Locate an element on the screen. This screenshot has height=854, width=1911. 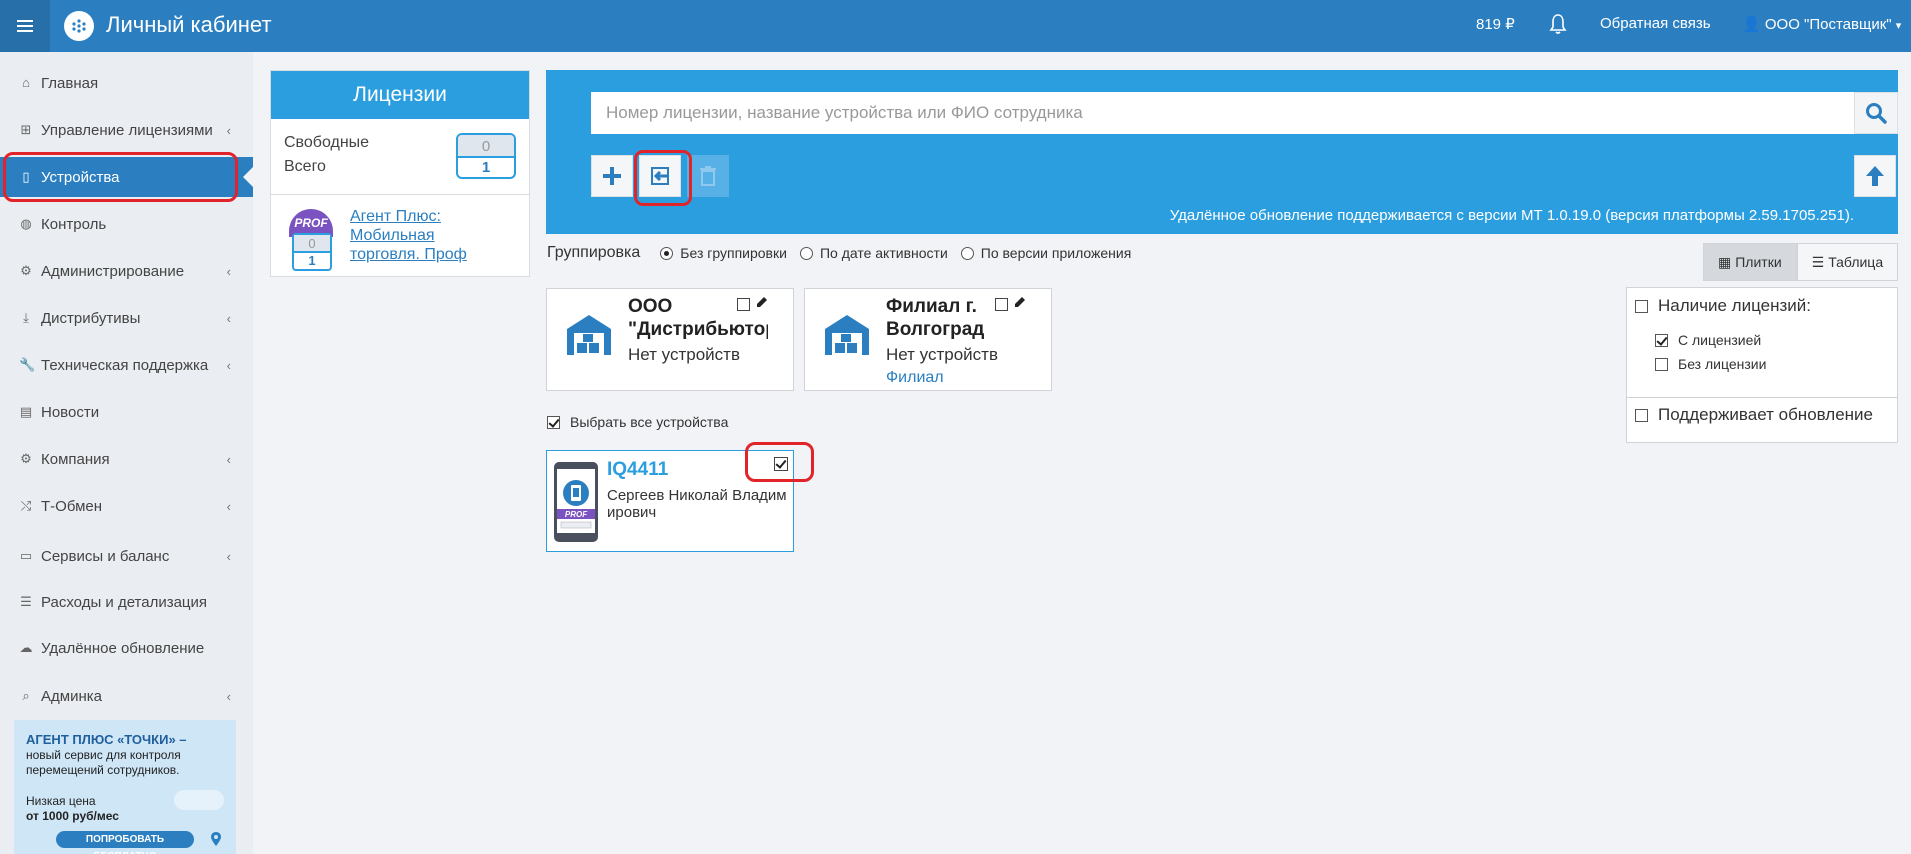
feedback-link: Обратная связь is located at coordinates (1655, 23).